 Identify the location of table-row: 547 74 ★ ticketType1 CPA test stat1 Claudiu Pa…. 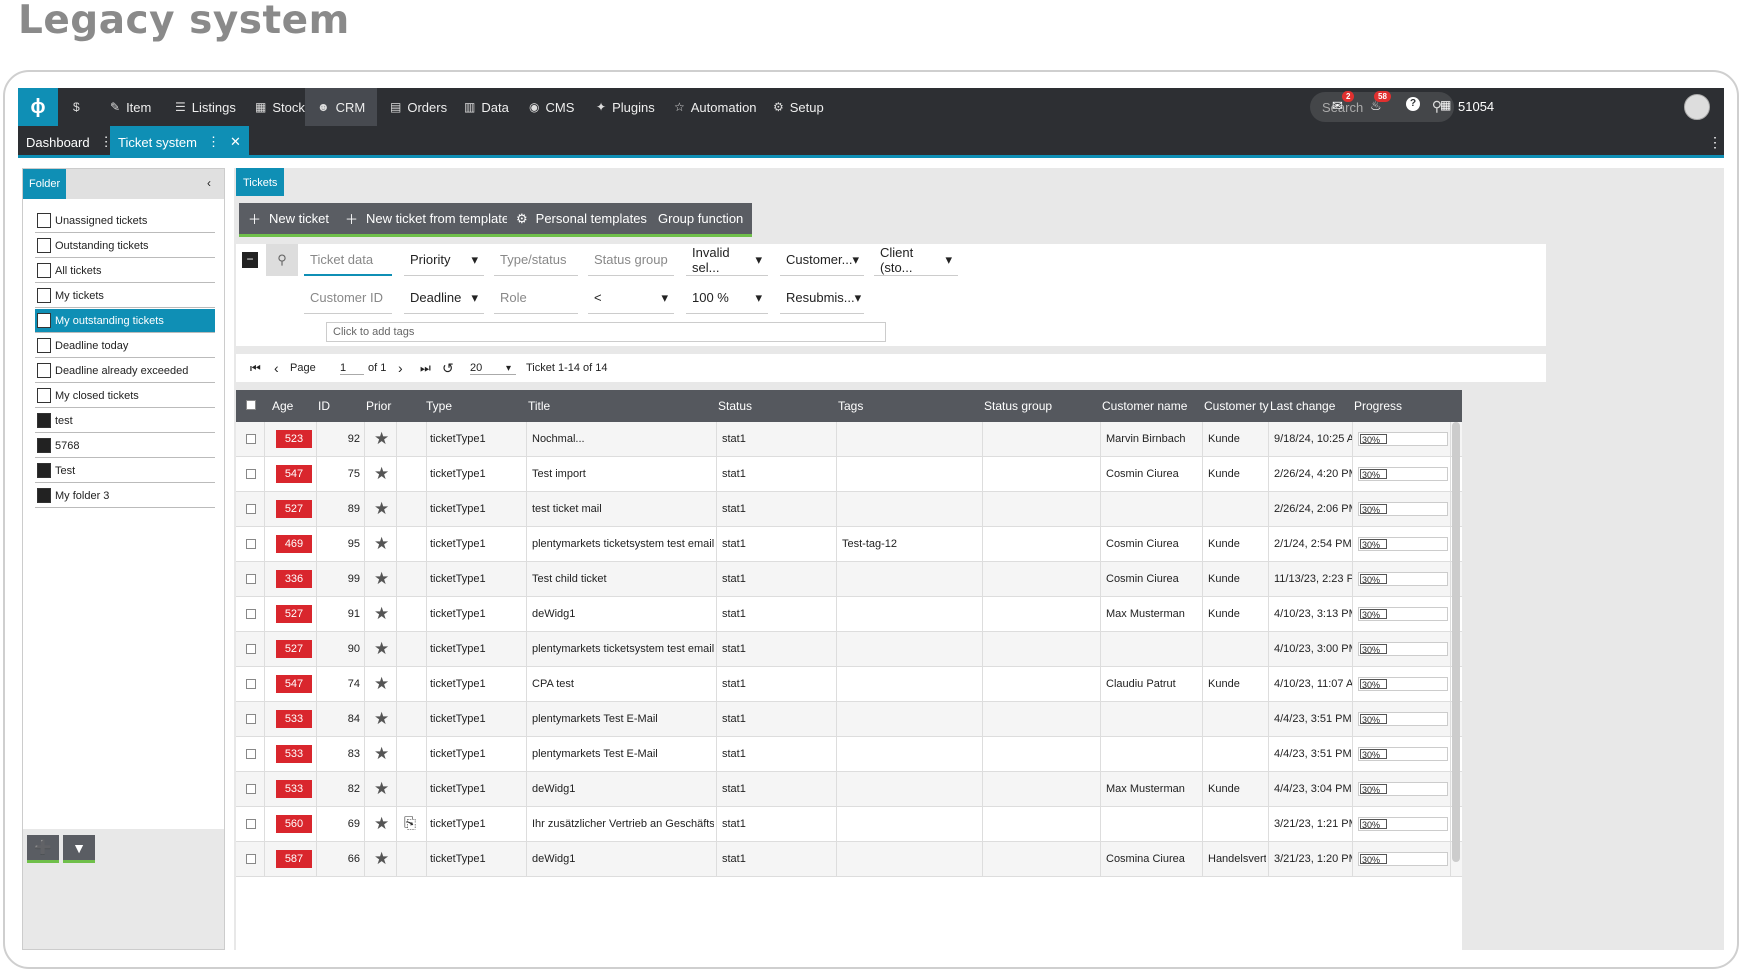
(849, 684).